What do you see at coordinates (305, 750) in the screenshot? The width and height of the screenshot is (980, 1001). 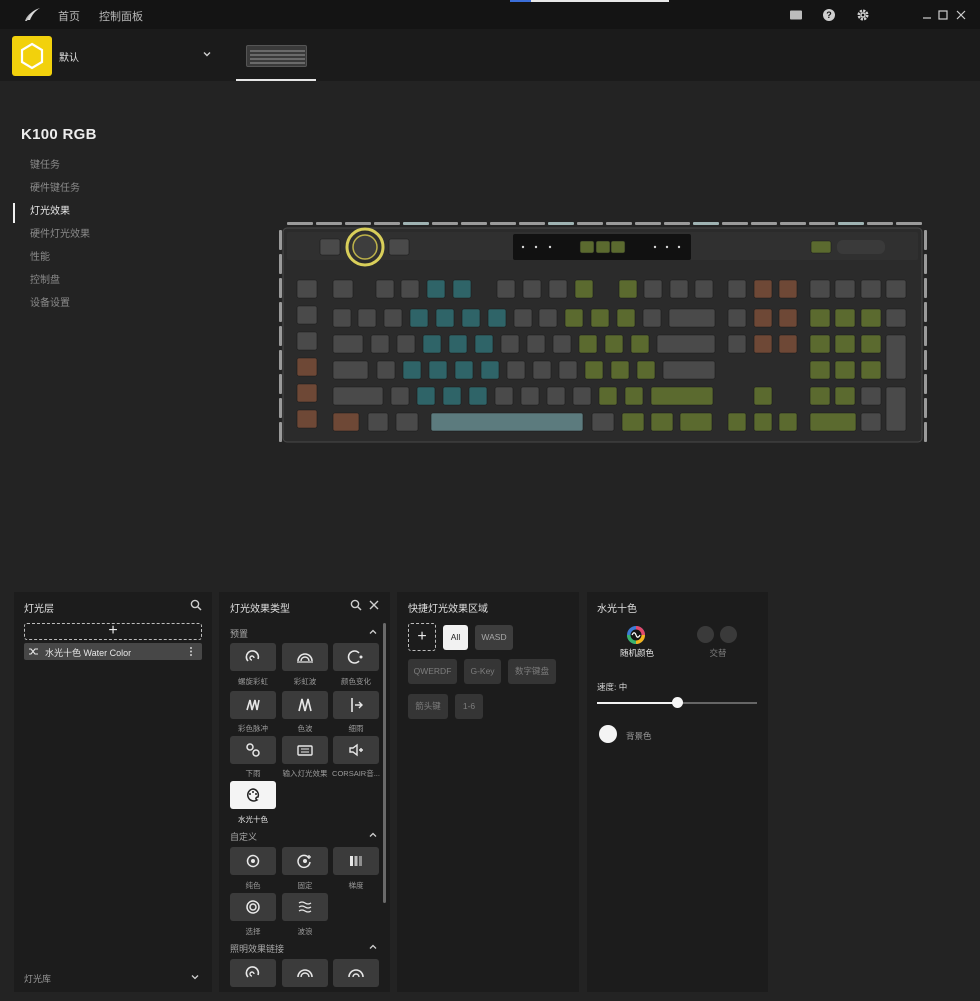 I see `effect-type-lighting` at bounding box center [305, 750].